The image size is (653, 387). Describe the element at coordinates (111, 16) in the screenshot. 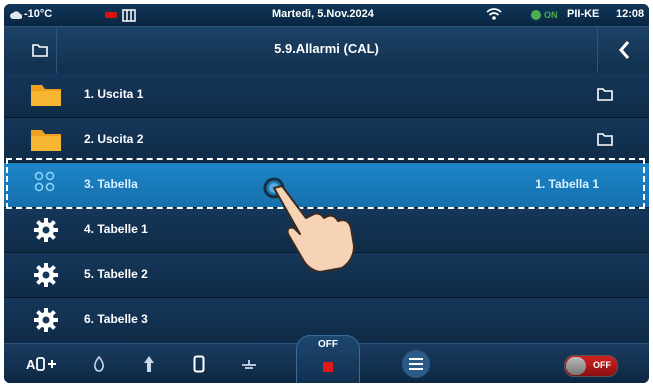

I see `sensor-icon` at that location.